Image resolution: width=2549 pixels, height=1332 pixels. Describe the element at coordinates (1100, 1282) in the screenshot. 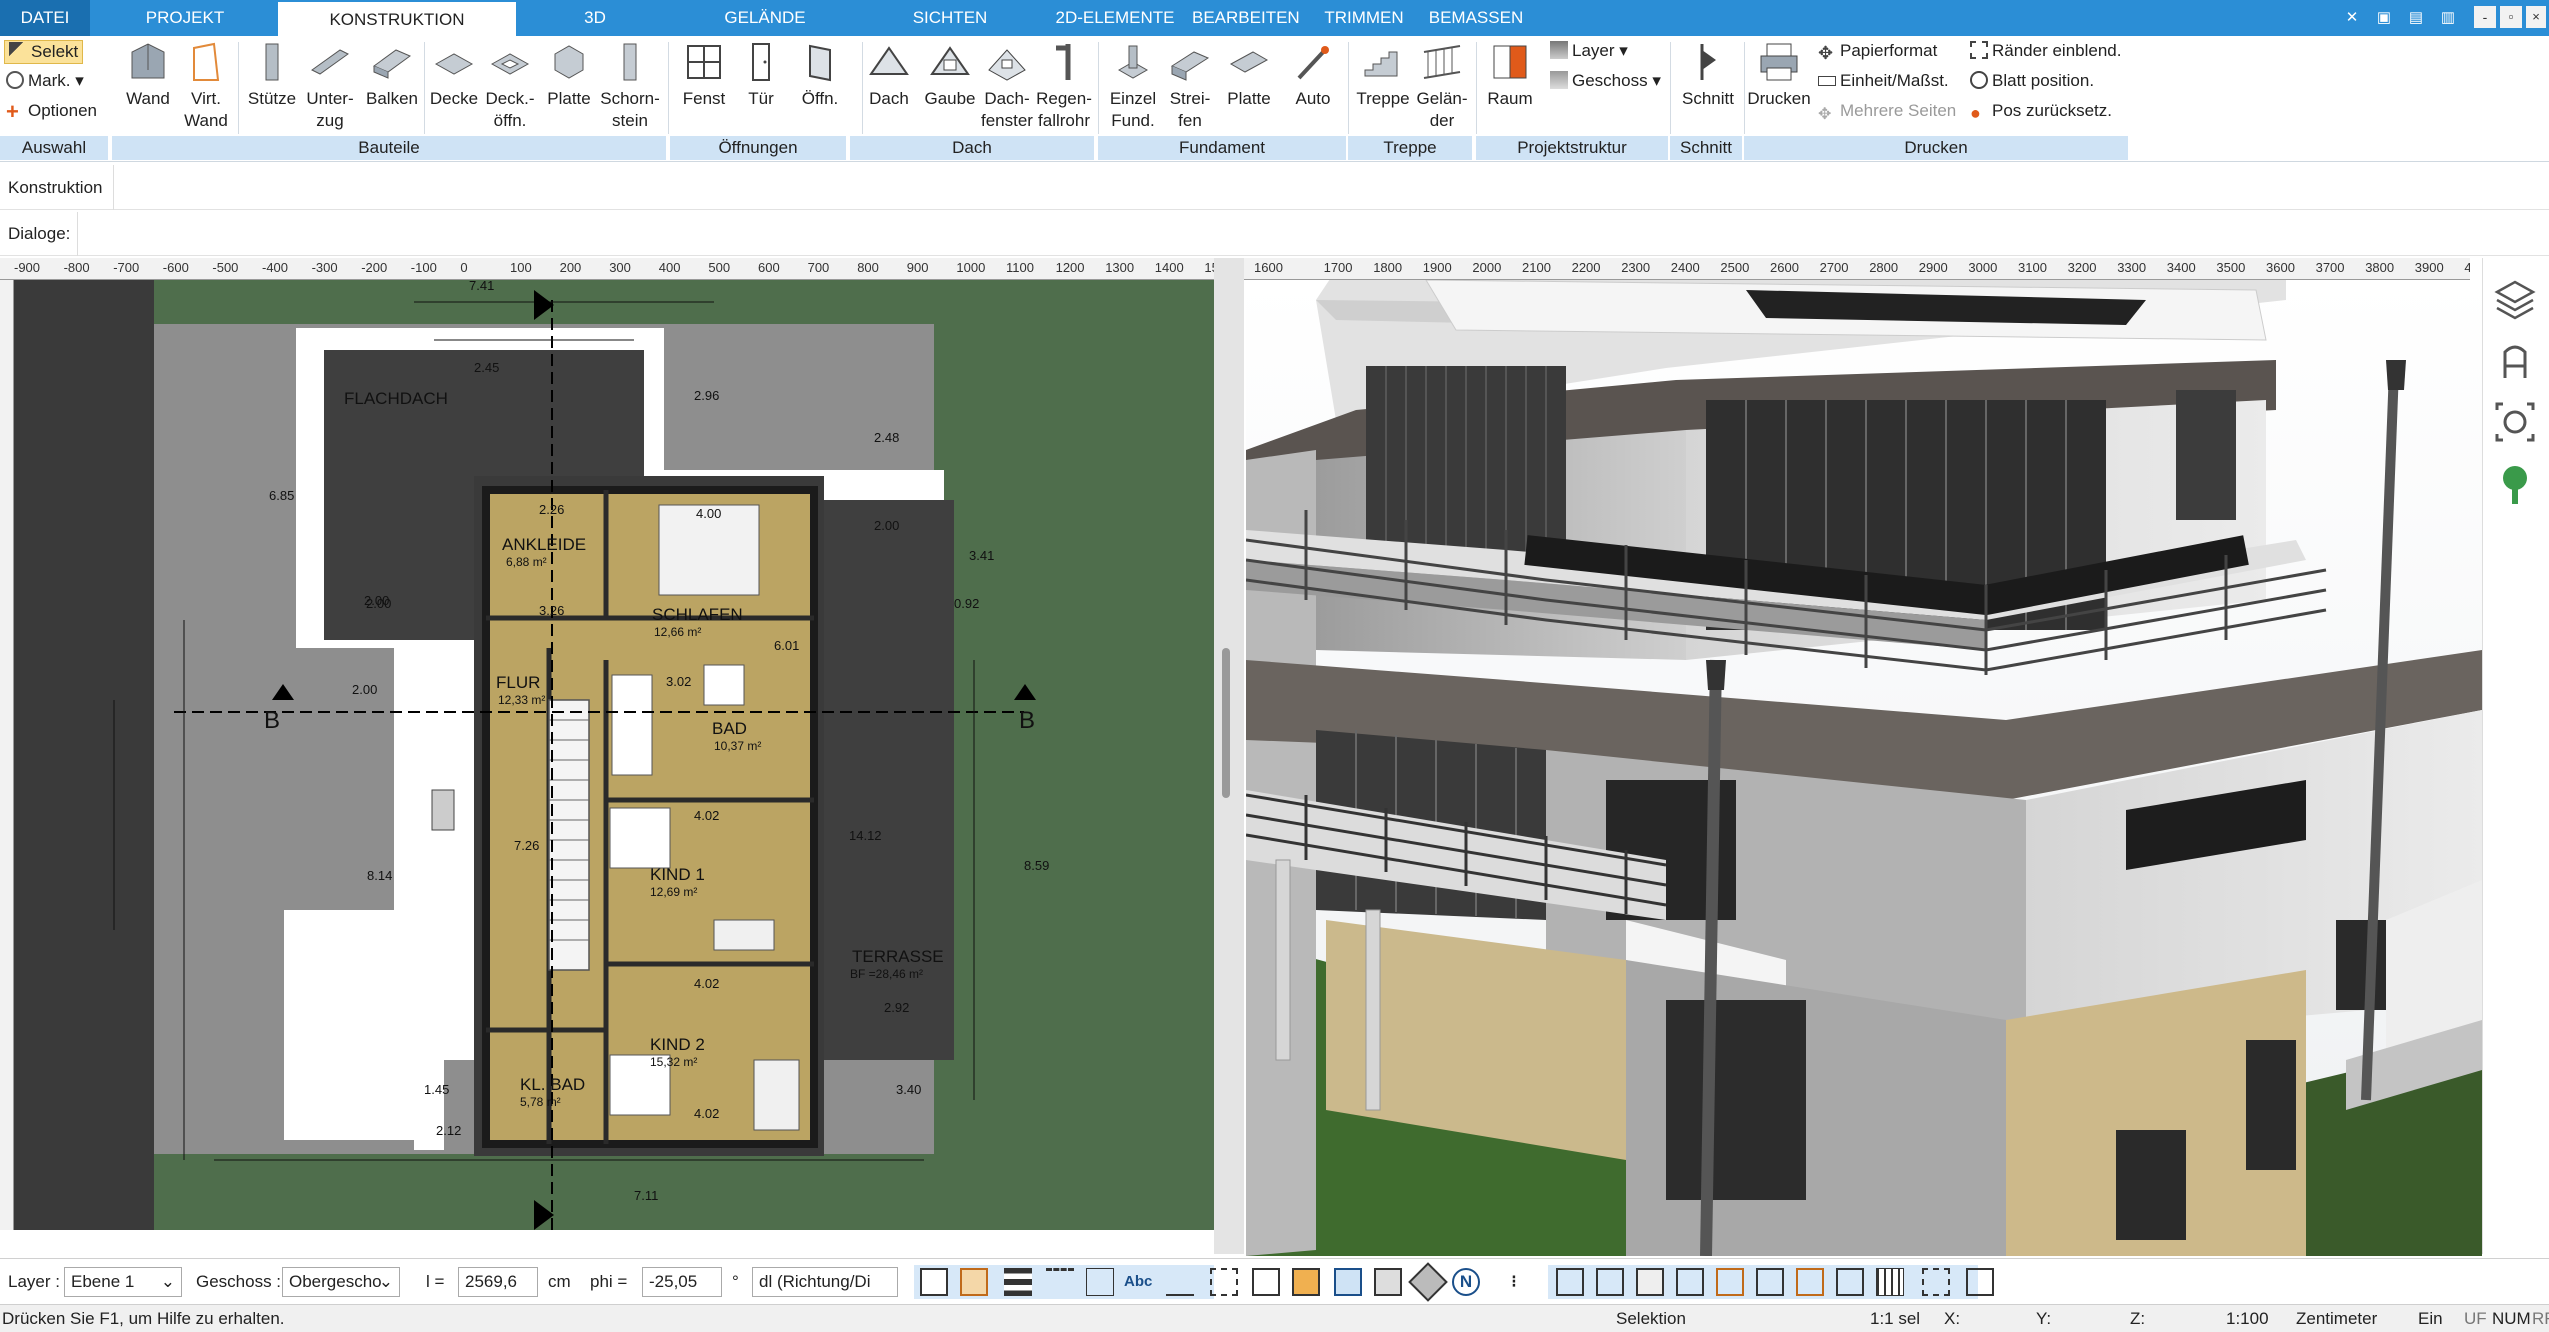

I see `hatch-icon` at that location.